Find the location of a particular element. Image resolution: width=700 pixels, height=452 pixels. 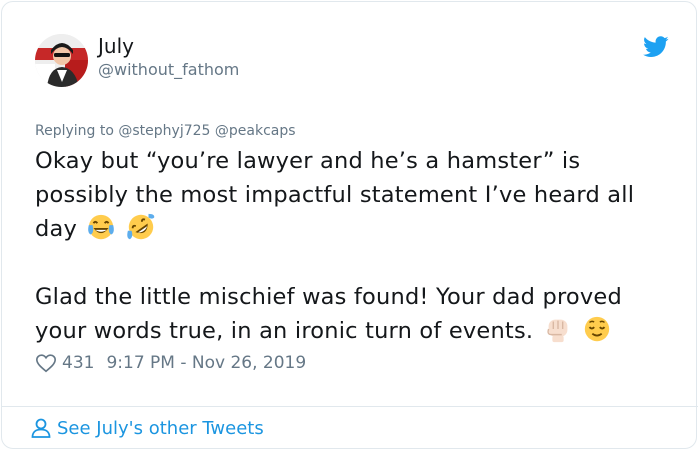

twitter-bird-icon is located at coordinates (656, 47).